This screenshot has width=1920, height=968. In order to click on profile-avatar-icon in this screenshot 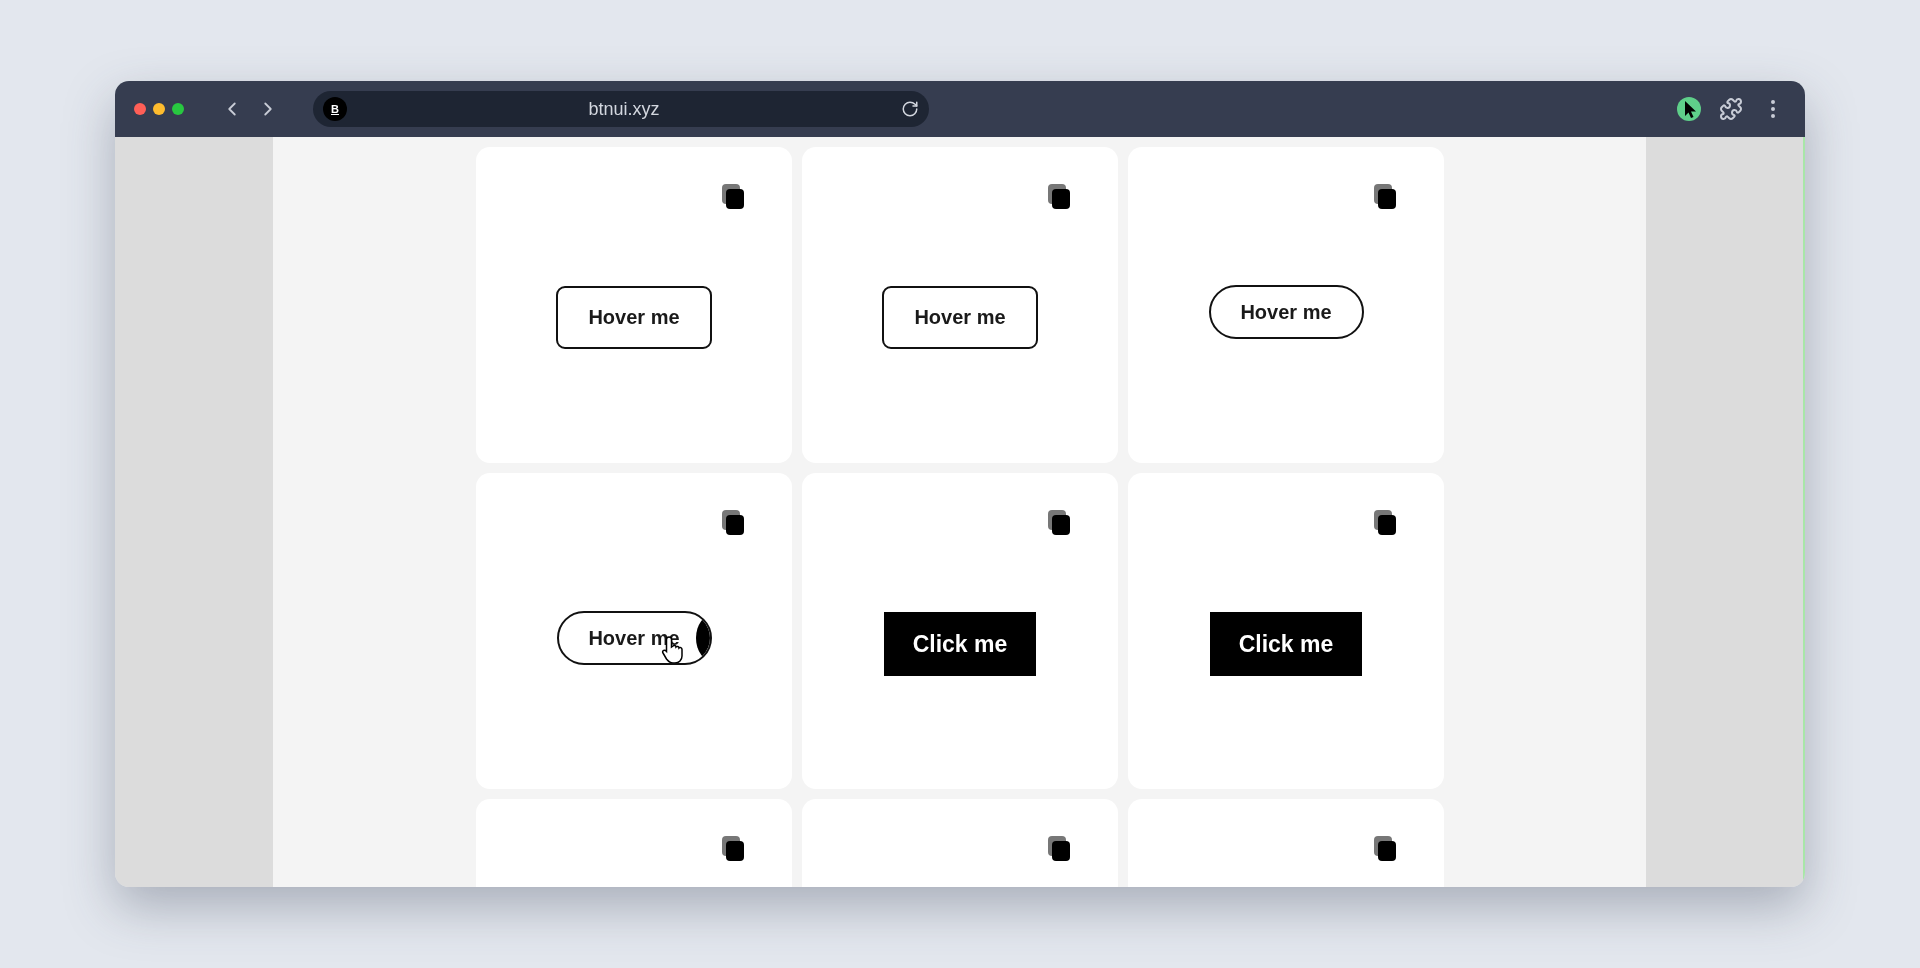, I will do `click(1689, 109)`.